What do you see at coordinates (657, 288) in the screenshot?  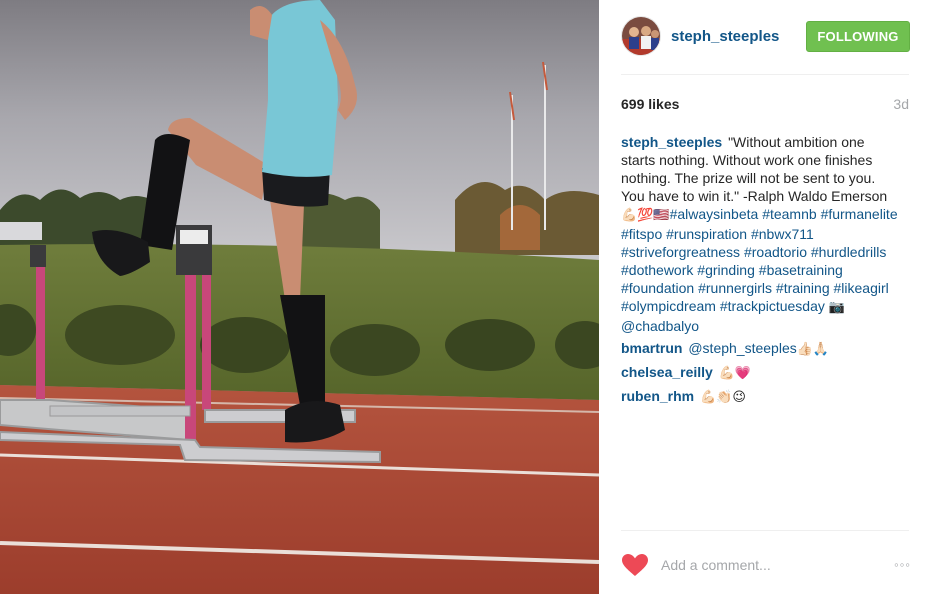 I see `hashtag: #foundation` at bounding box center [657, 288].